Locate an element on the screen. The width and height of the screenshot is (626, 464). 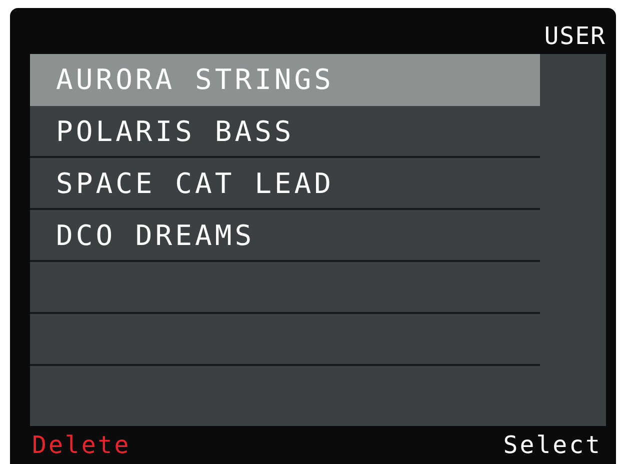
preset-item: POLARIS BASS is located at coordinates (285, 132).